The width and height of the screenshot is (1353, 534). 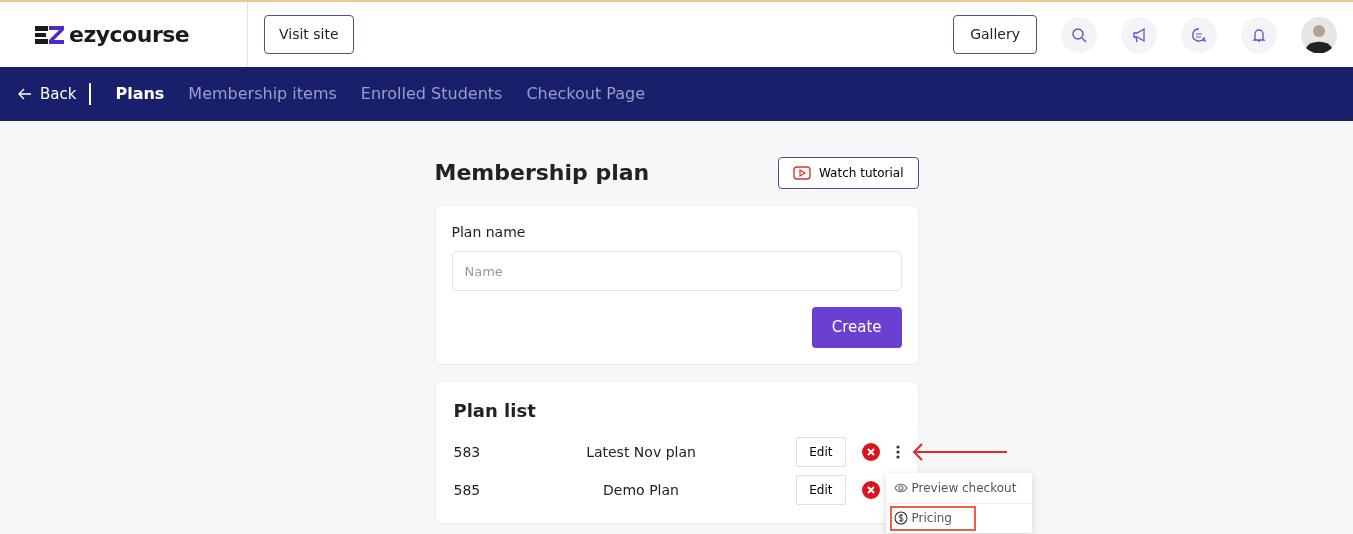 I want to click on bell-icon, so click(x=1259, y=34).